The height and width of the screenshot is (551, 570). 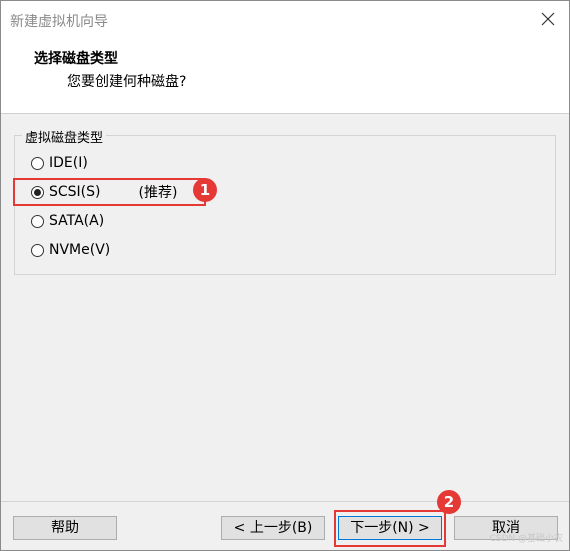 What do you see at coordinates (548, 19) in the screenshot?
I see `close-icon` at bounding box center [548, 19].